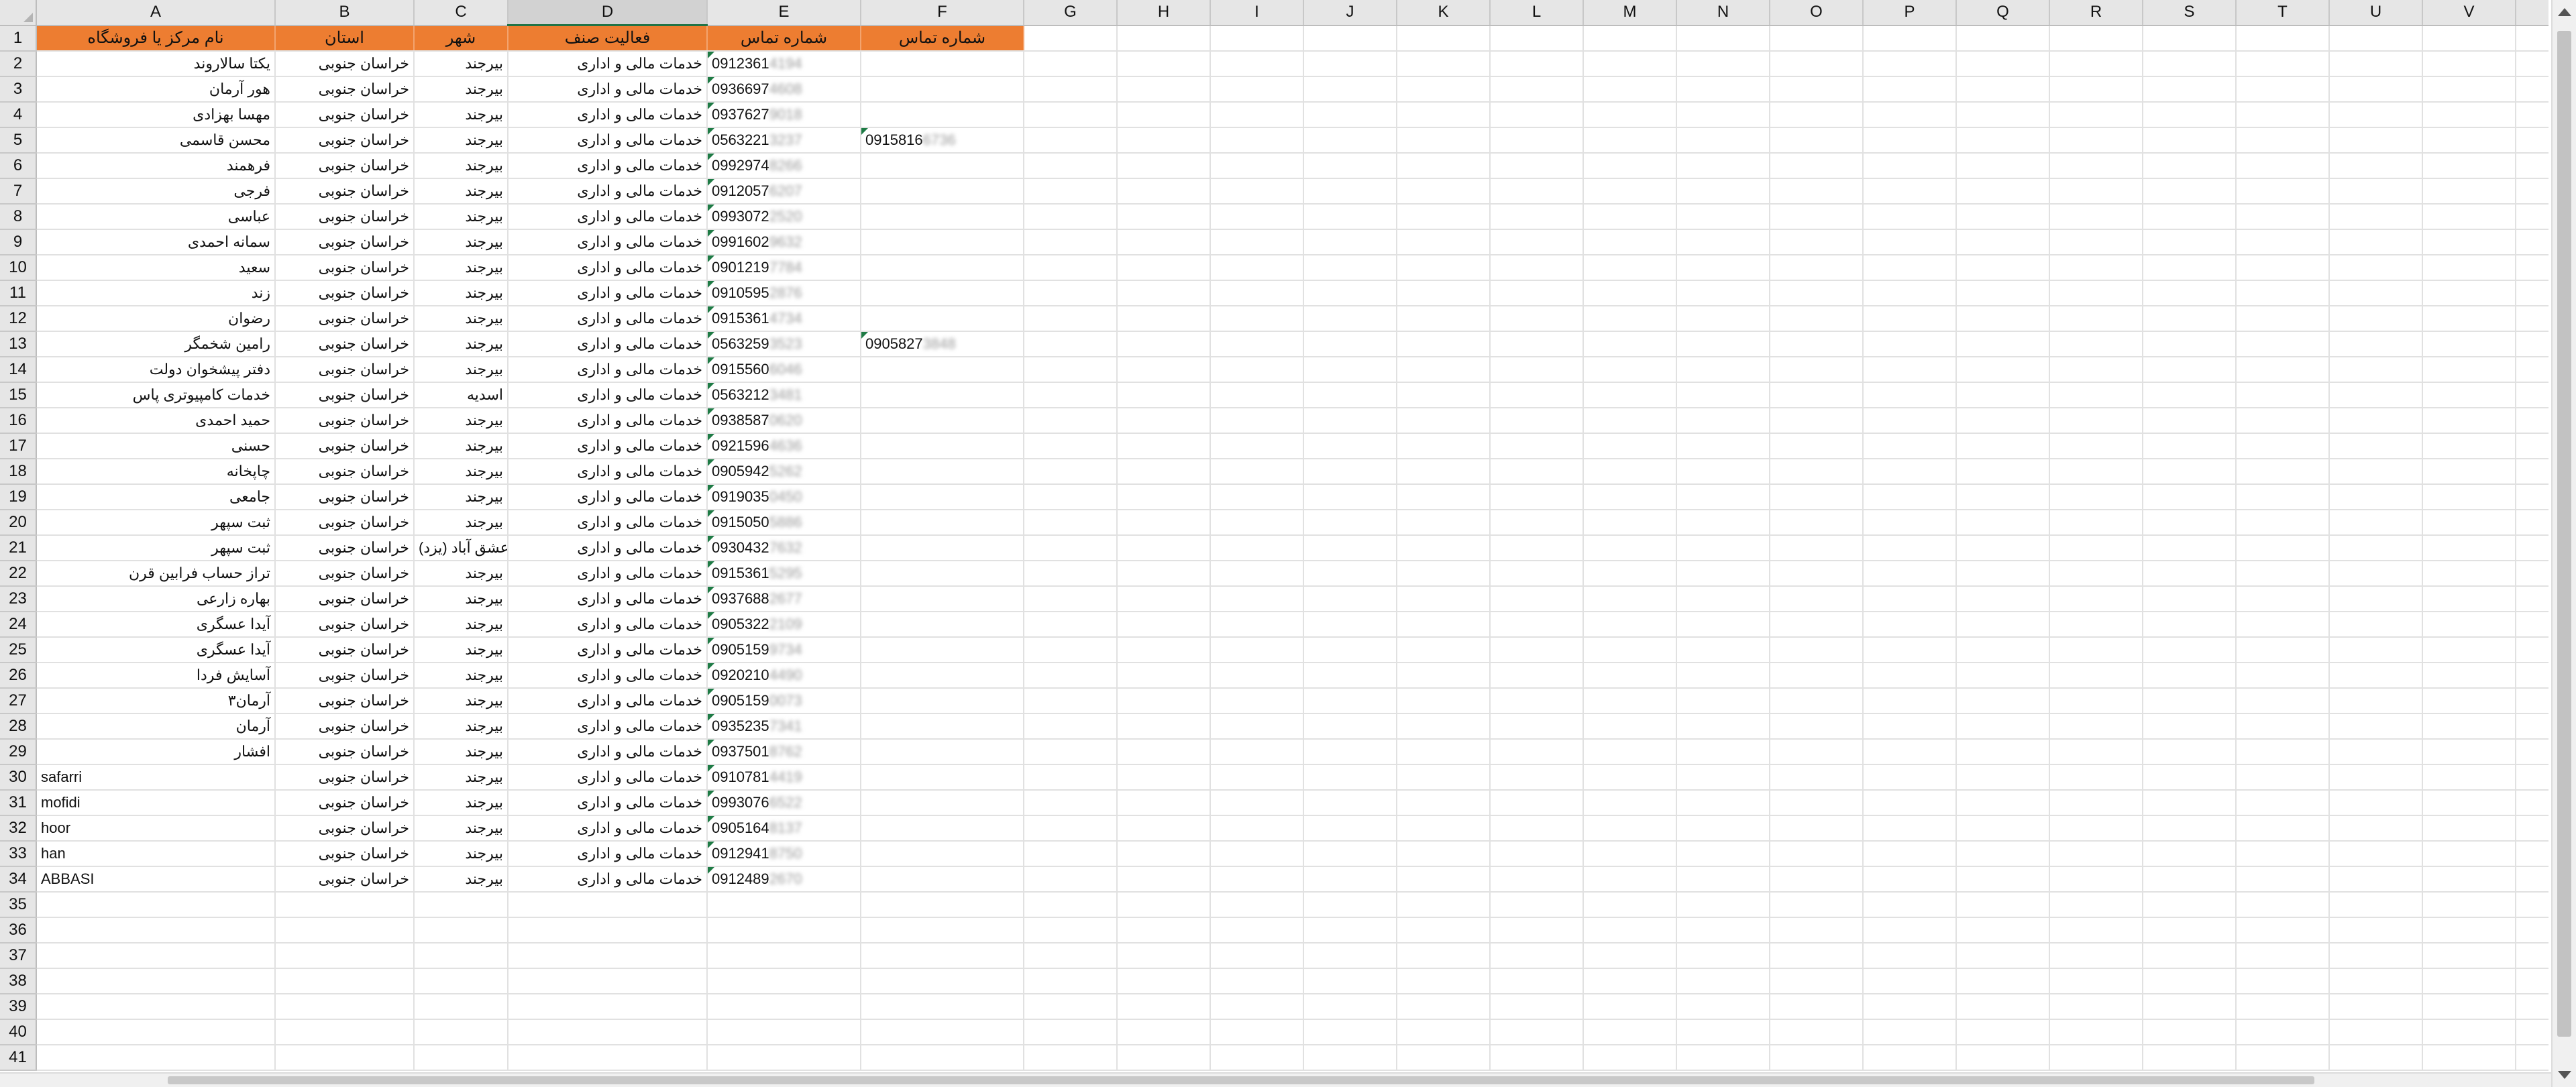 The image size is (2576, 1087). Describe the element at coordinates (461, 497) in the screenshot. I see `cell-c19: بیرجند` at that location.